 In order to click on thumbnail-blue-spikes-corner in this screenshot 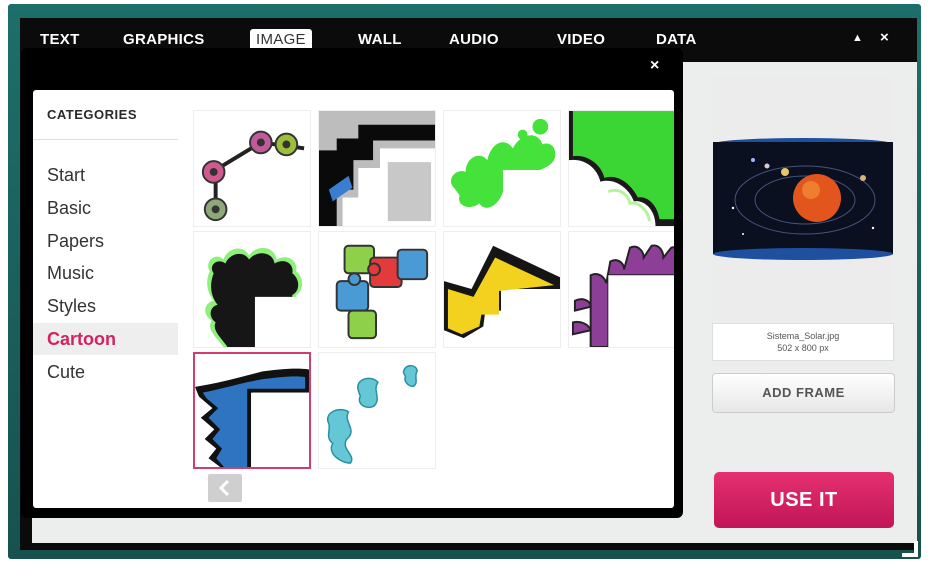, I will do `click(252, 410)`.